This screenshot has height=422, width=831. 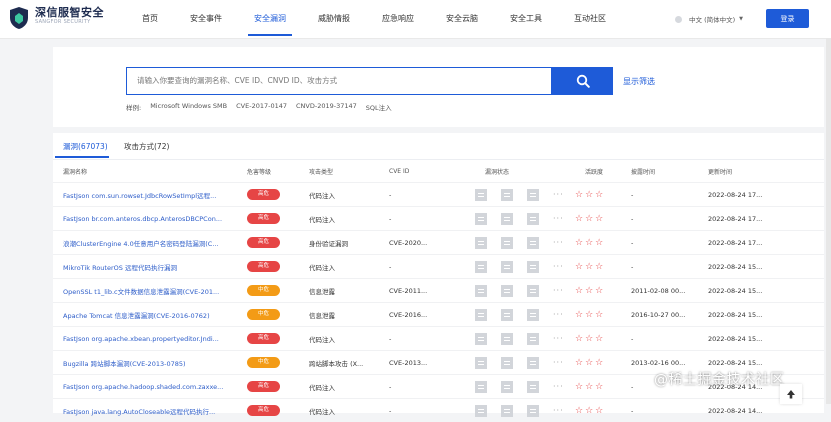 What do you see at coordinates (146, 146) in the screenshot?
I see `tab-attack-methods: 攻击方式(72)` at bounding box center [146, 146].